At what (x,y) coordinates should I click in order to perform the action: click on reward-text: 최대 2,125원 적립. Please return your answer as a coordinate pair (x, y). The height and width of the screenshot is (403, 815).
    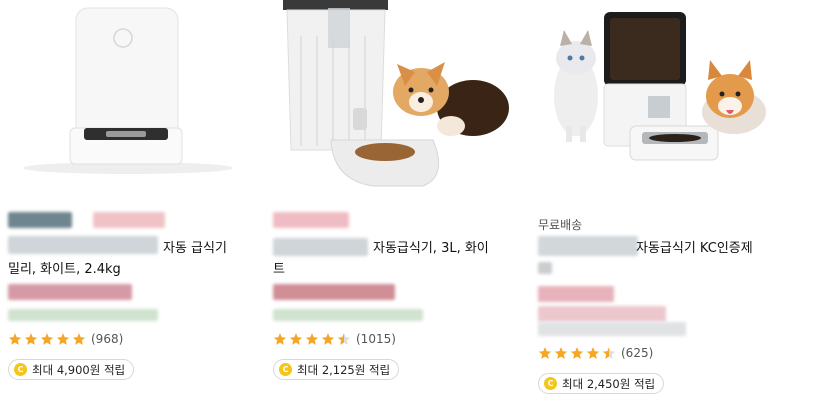
    Looking at the image, I should click on (344, 369).